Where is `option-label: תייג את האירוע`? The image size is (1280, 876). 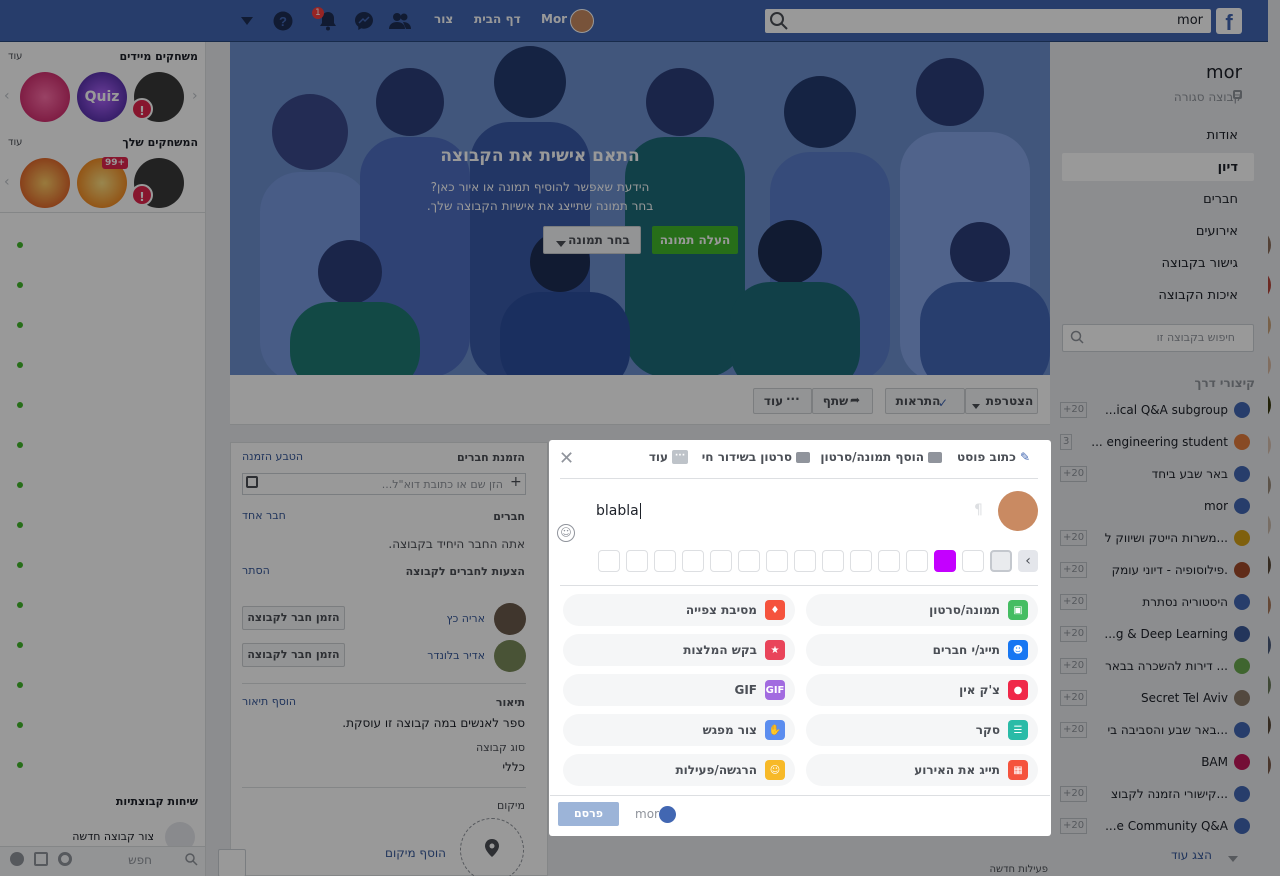 option-label: תייג את האירוע is located at coordinates (957, 770).